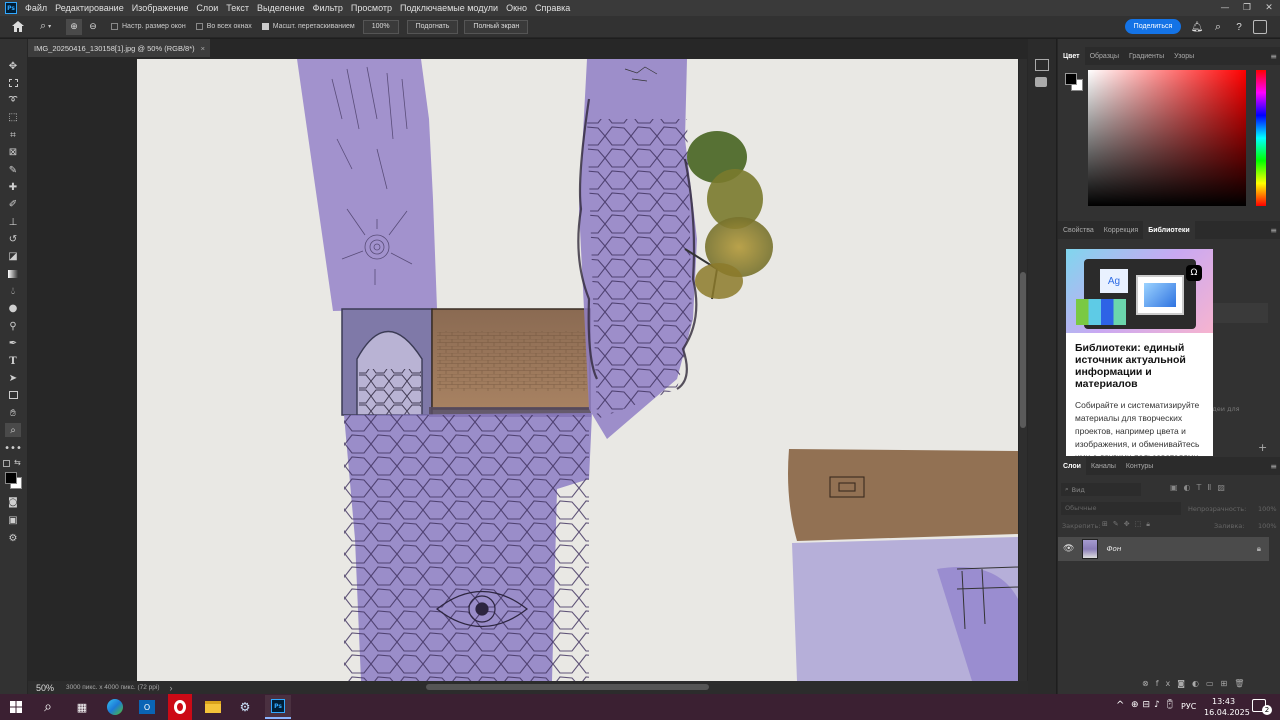  What do you see at coordinates (1041, 82) in the screenshot?
I see `comments-panel-icon` at bounding box center [1041, 82].